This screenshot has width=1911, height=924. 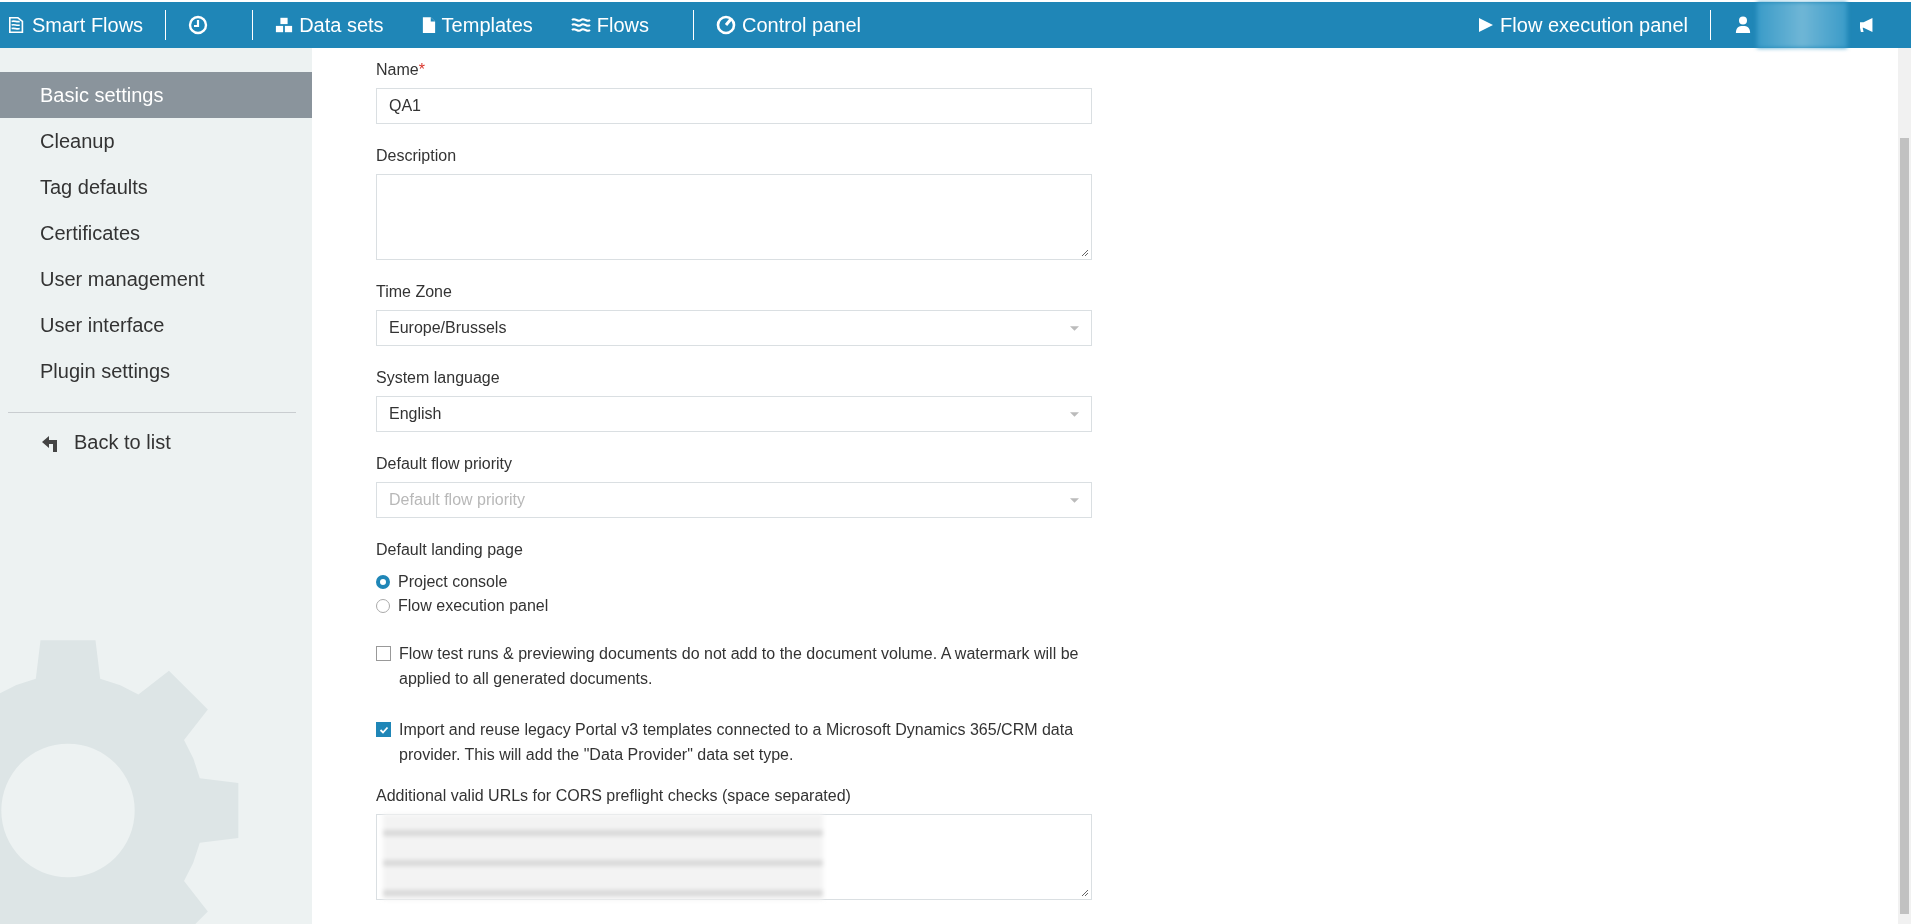 I want to click on sidebar-item: User interface, so click(x=156, y=325).